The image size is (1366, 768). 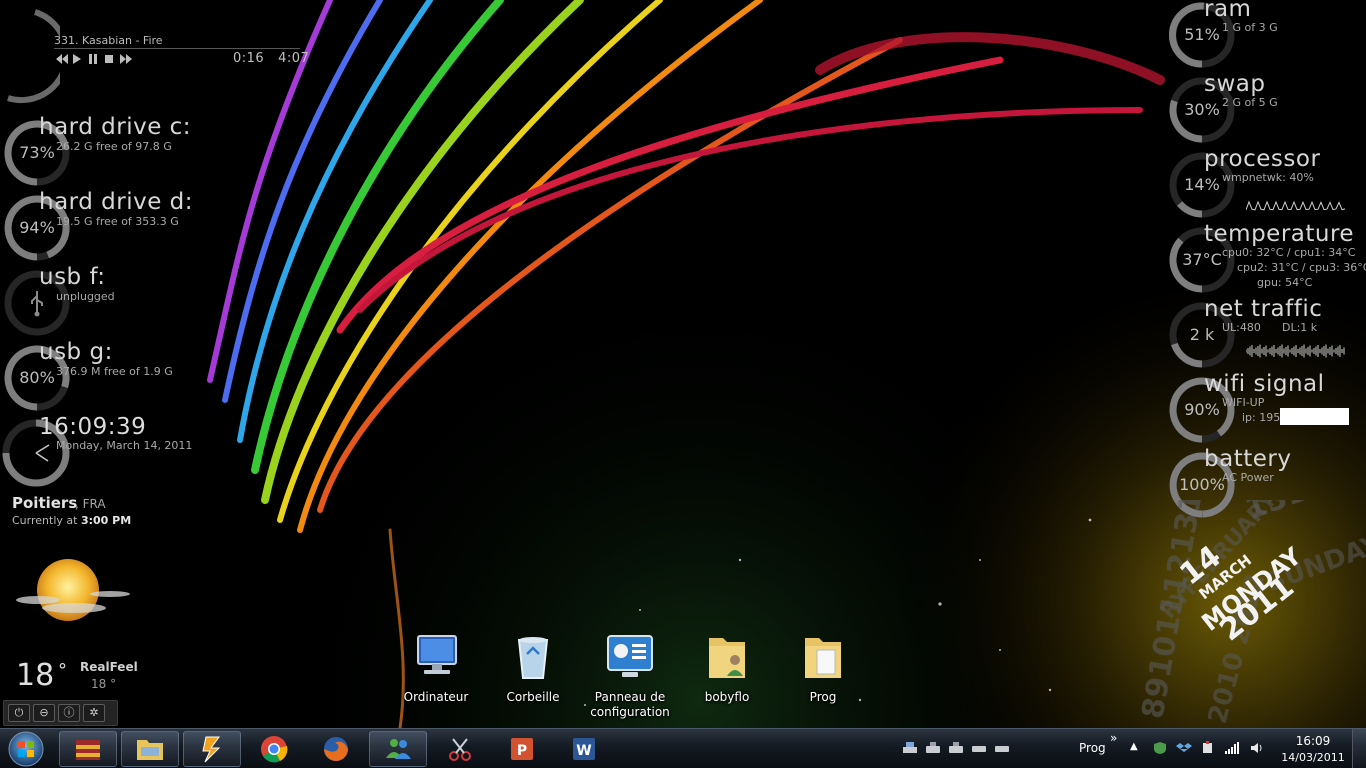 What do you see at coordinates (45, 503) in the screenshot?
I see `weather-city: Poitiers` at bounding box center [45, 503].